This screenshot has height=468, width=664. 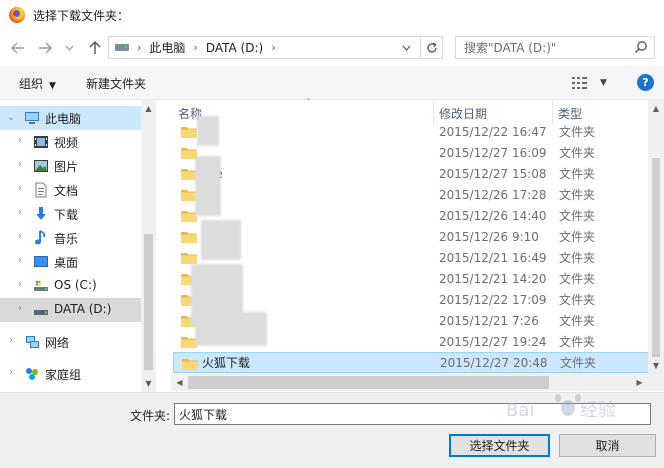 What do you see at coordinates (412, 194) in the screenshot?
I see `table-row: hu2015/12/26 17:28文件夹` at bounding box center [412, 194].